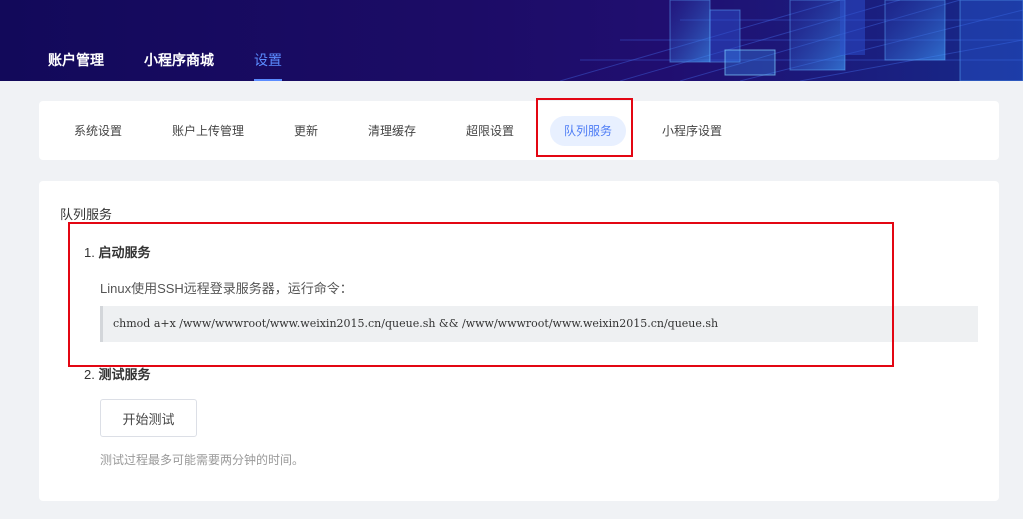  I want to click on step-1-label: 启动服务, so click(124, 252).